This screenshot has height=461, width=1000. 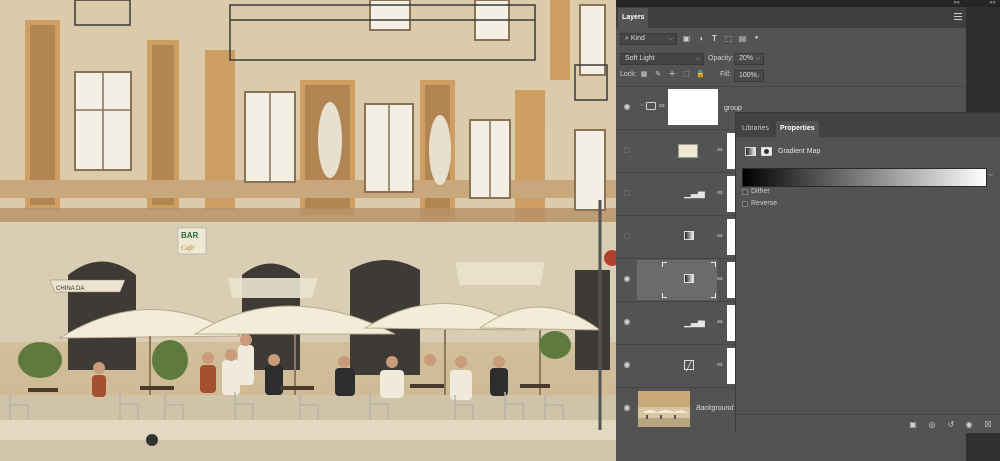 I want to click on search-icon: ⌕, so click(x=627, y=38).